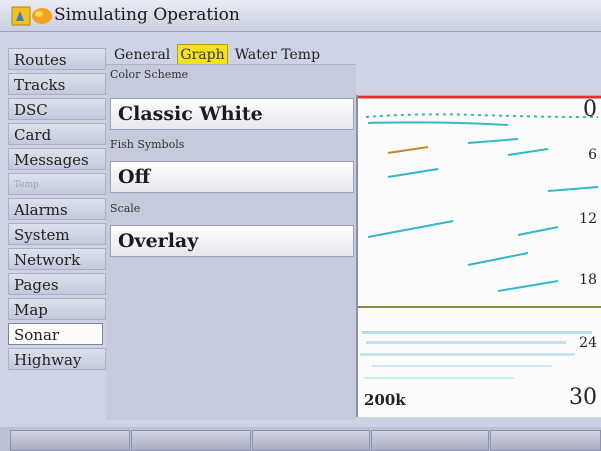  Describe the element at coordinates (588, 280) in the screenshot. I see `depth-tick-18: 18` at that location.